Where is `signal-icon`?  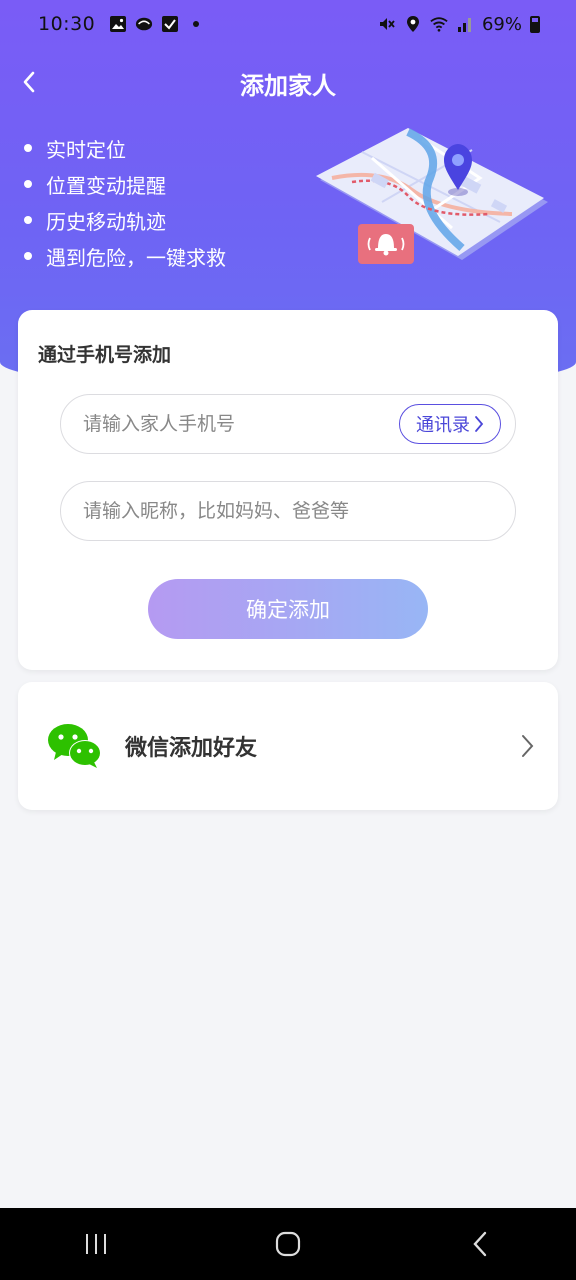 signal-icon is located at coordinates (464, 25).